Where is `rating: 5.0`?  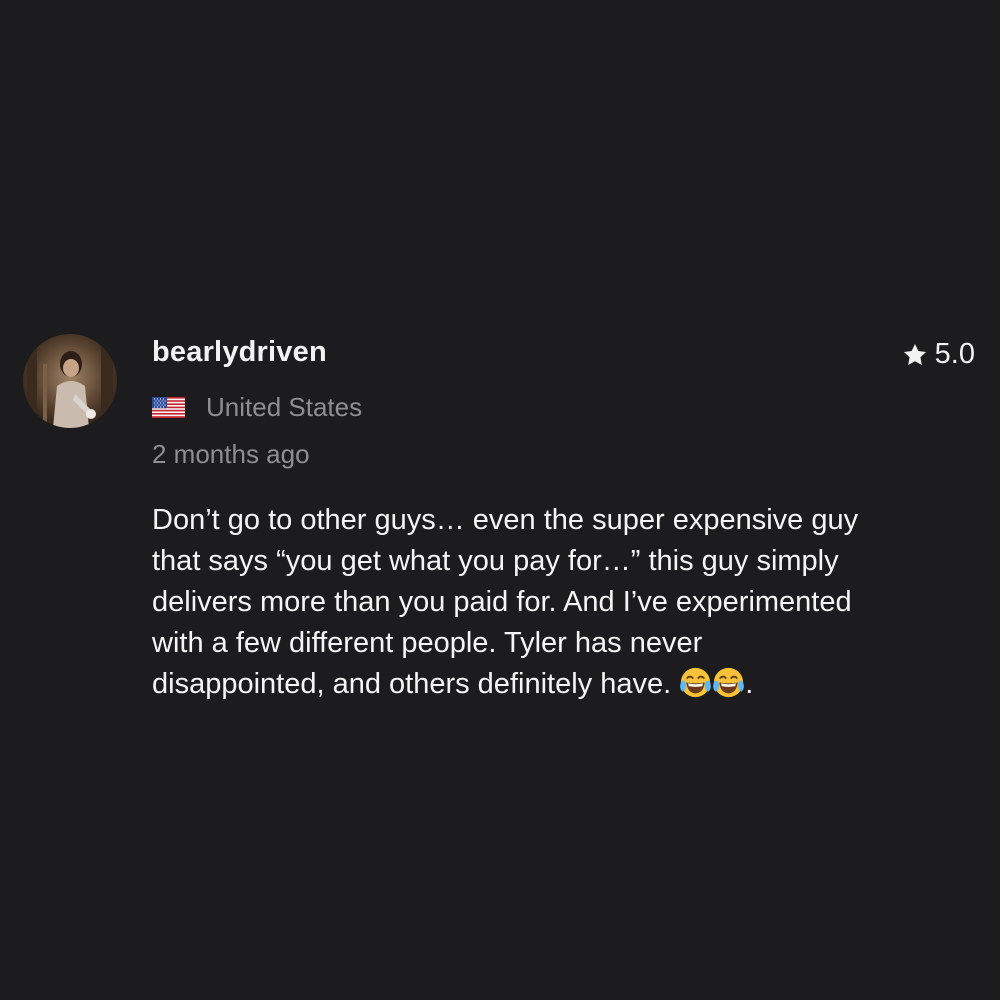 rating: 5.0 is located at coordinates (938, 354).